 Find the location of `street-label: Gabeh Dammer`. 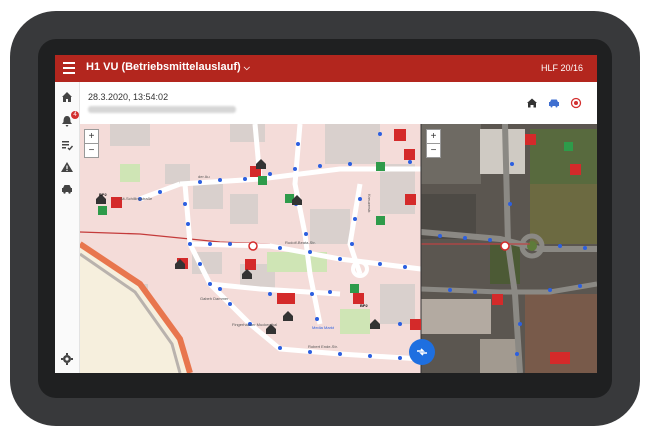

street-label: Gabeh Dammer is located at coordinates (214, 298).